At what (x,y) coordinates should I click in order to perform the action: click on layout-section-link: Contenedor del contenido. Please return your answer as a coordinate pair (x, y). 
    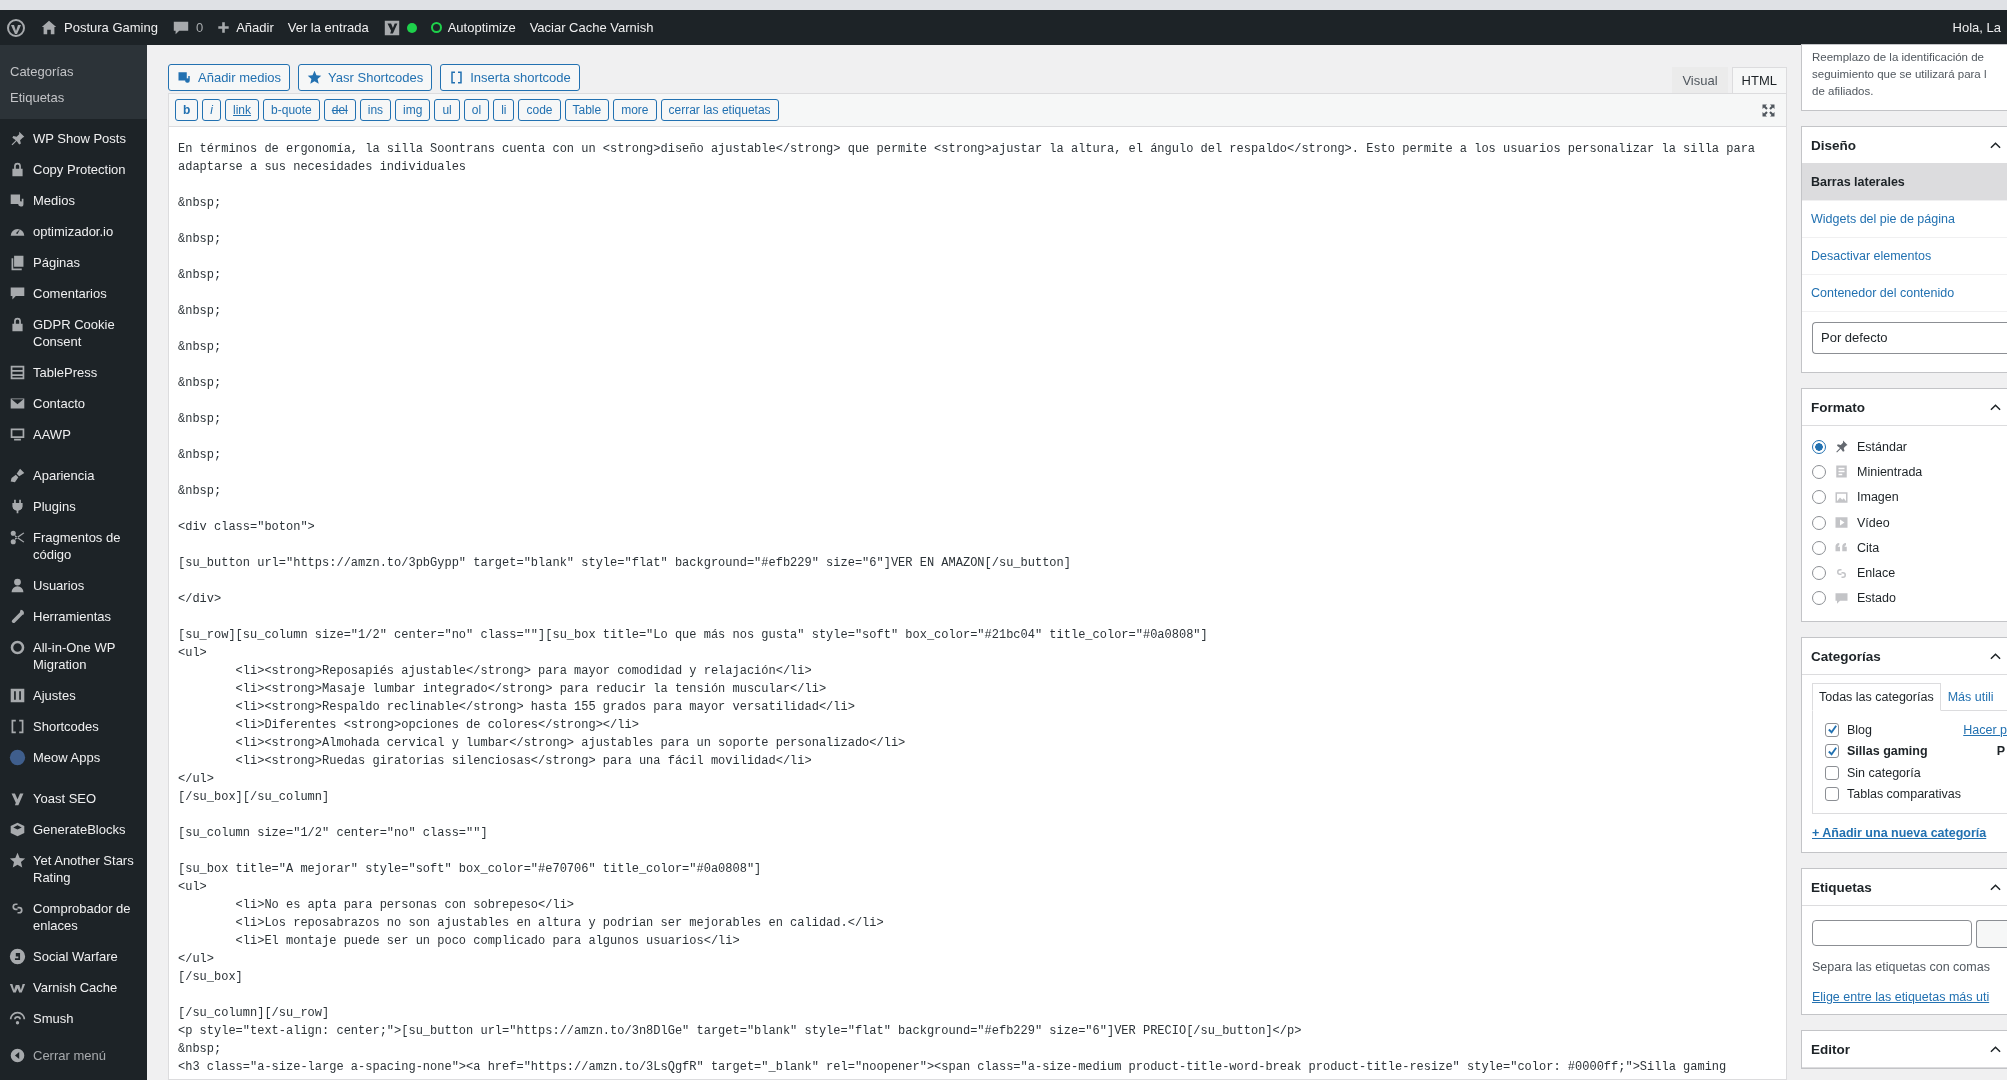
    Looking at the image, I should click on (1904, 293).